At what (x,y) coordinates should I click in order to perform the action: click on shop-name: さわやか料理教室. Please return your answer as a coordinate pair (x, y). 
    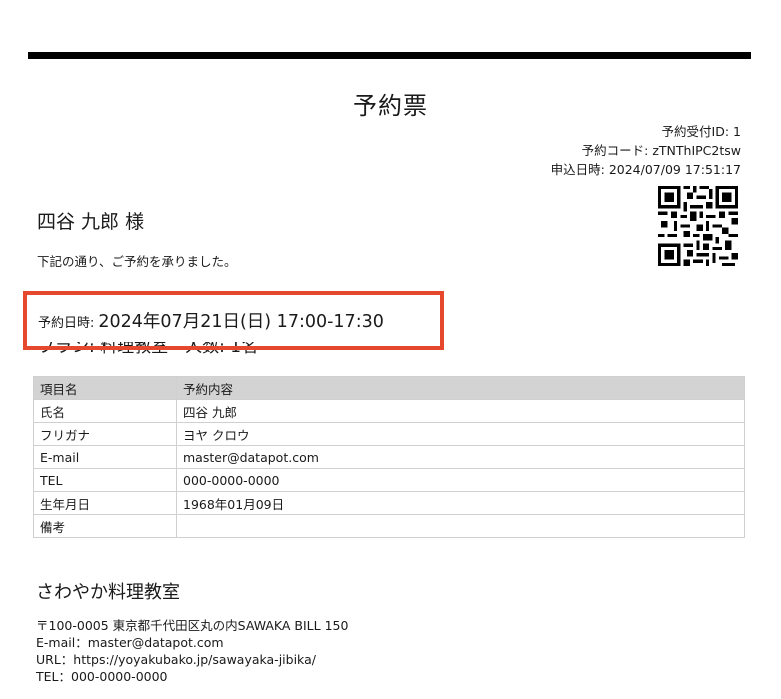
    Looking at the image, I should click on (108, 592).